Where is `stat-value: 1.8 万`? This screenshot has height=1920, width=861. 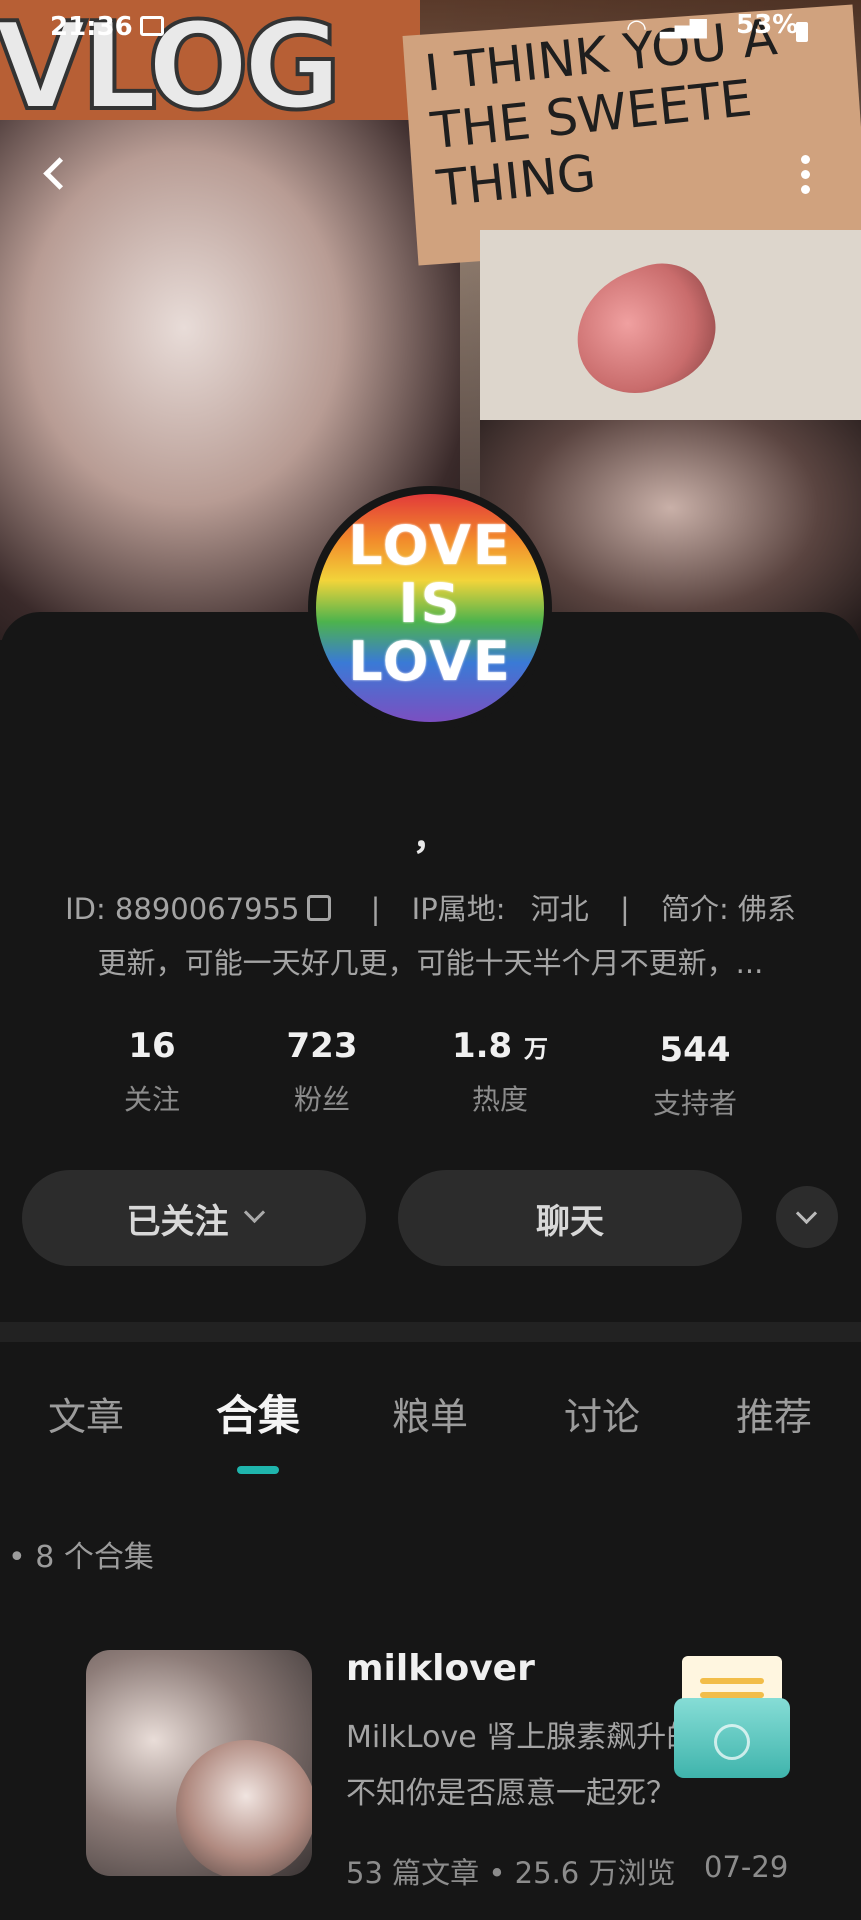 stat-value: 1.8 万 is located at coordinates (500, 1046).